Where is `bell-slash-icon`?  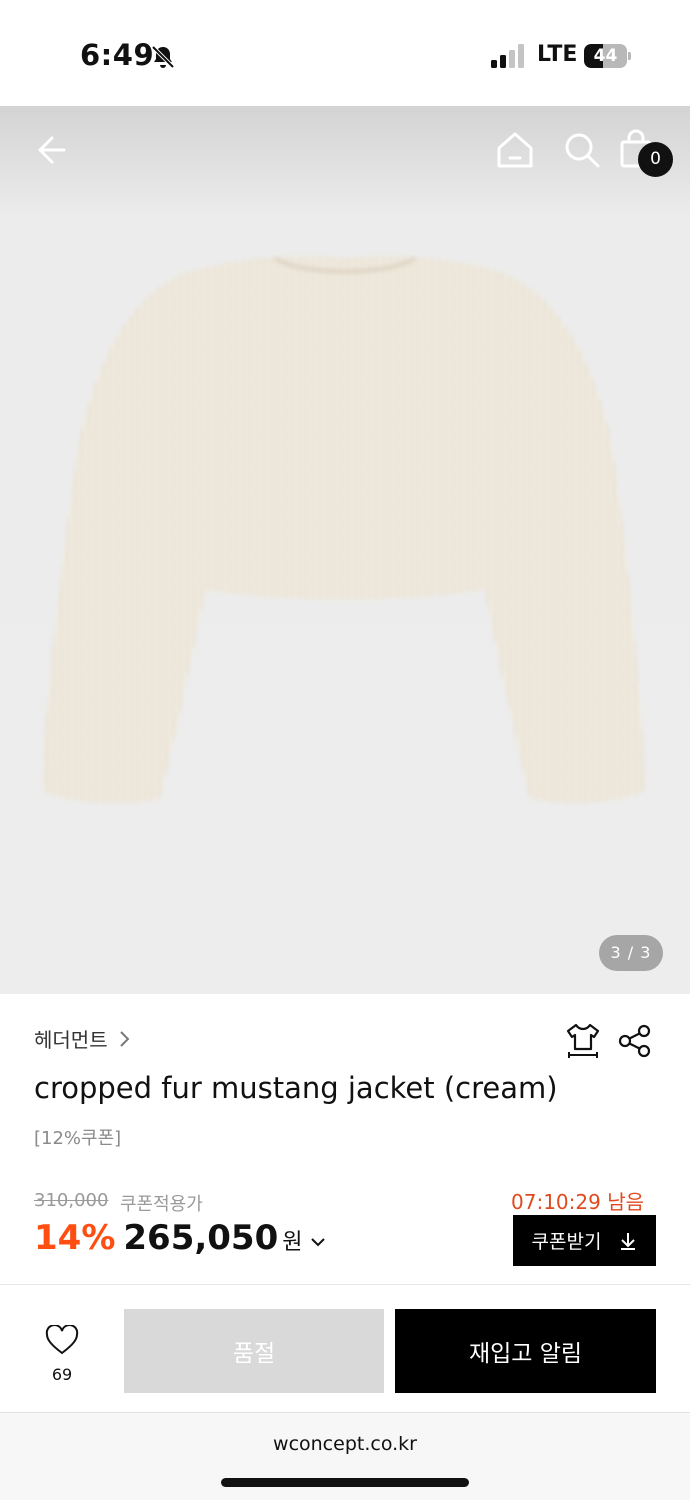
bell-slash-icon is located at coordinates (163, 57).